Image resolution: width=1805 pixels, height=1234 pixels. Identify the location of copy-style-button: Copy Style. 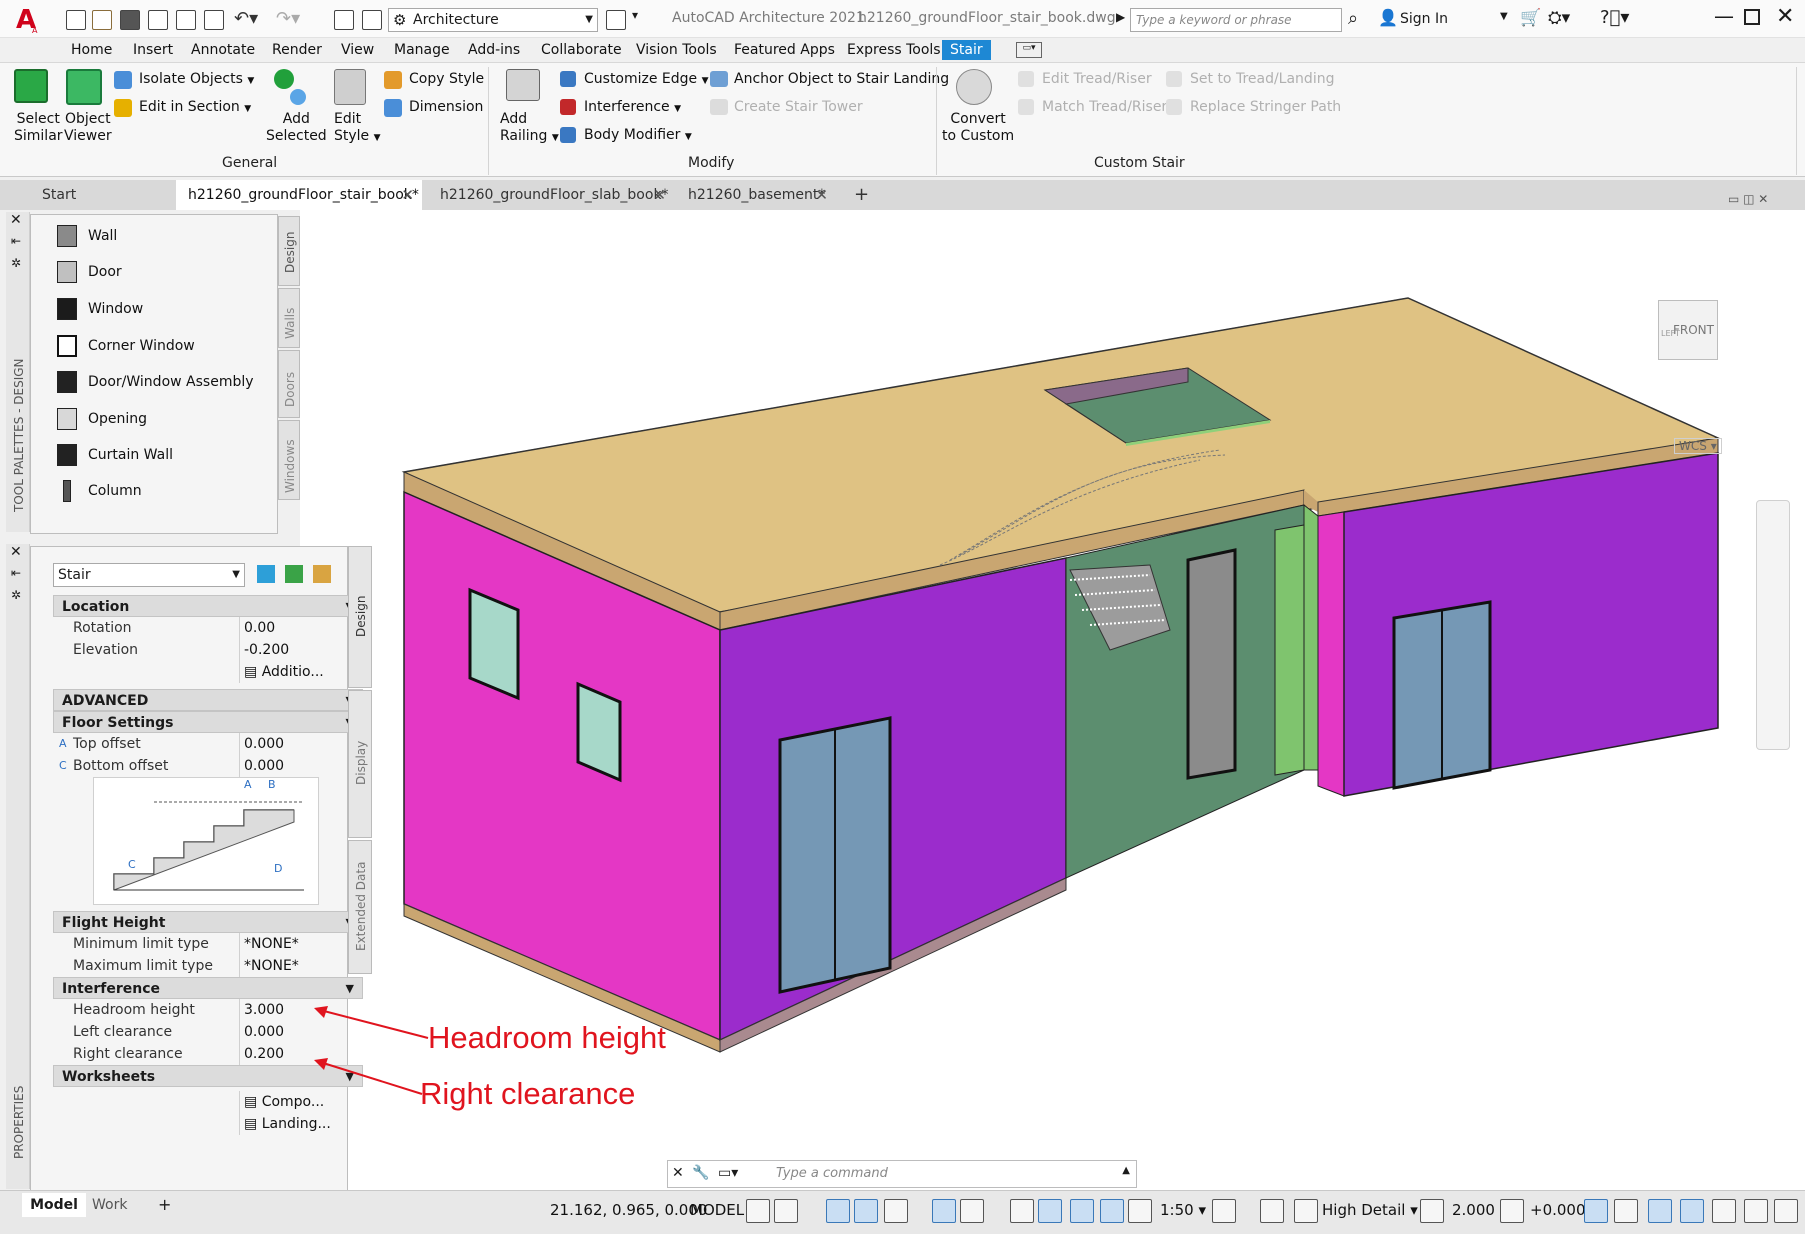
(446, 79).